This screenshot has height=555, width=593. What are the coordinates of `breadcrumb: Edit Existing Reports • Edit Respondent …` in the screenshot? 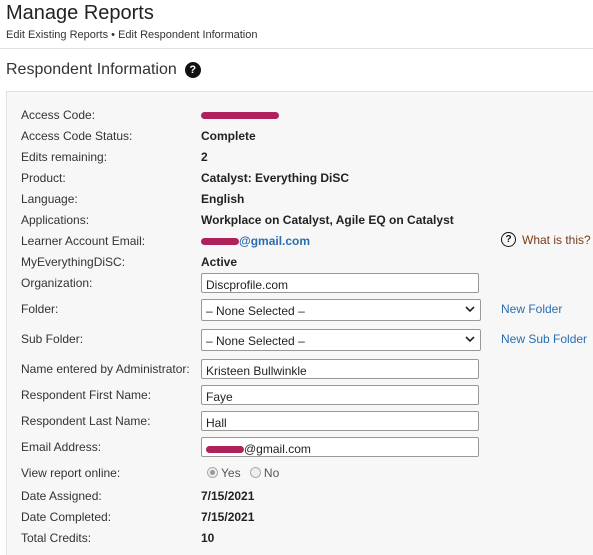 It's located at (132, 35).